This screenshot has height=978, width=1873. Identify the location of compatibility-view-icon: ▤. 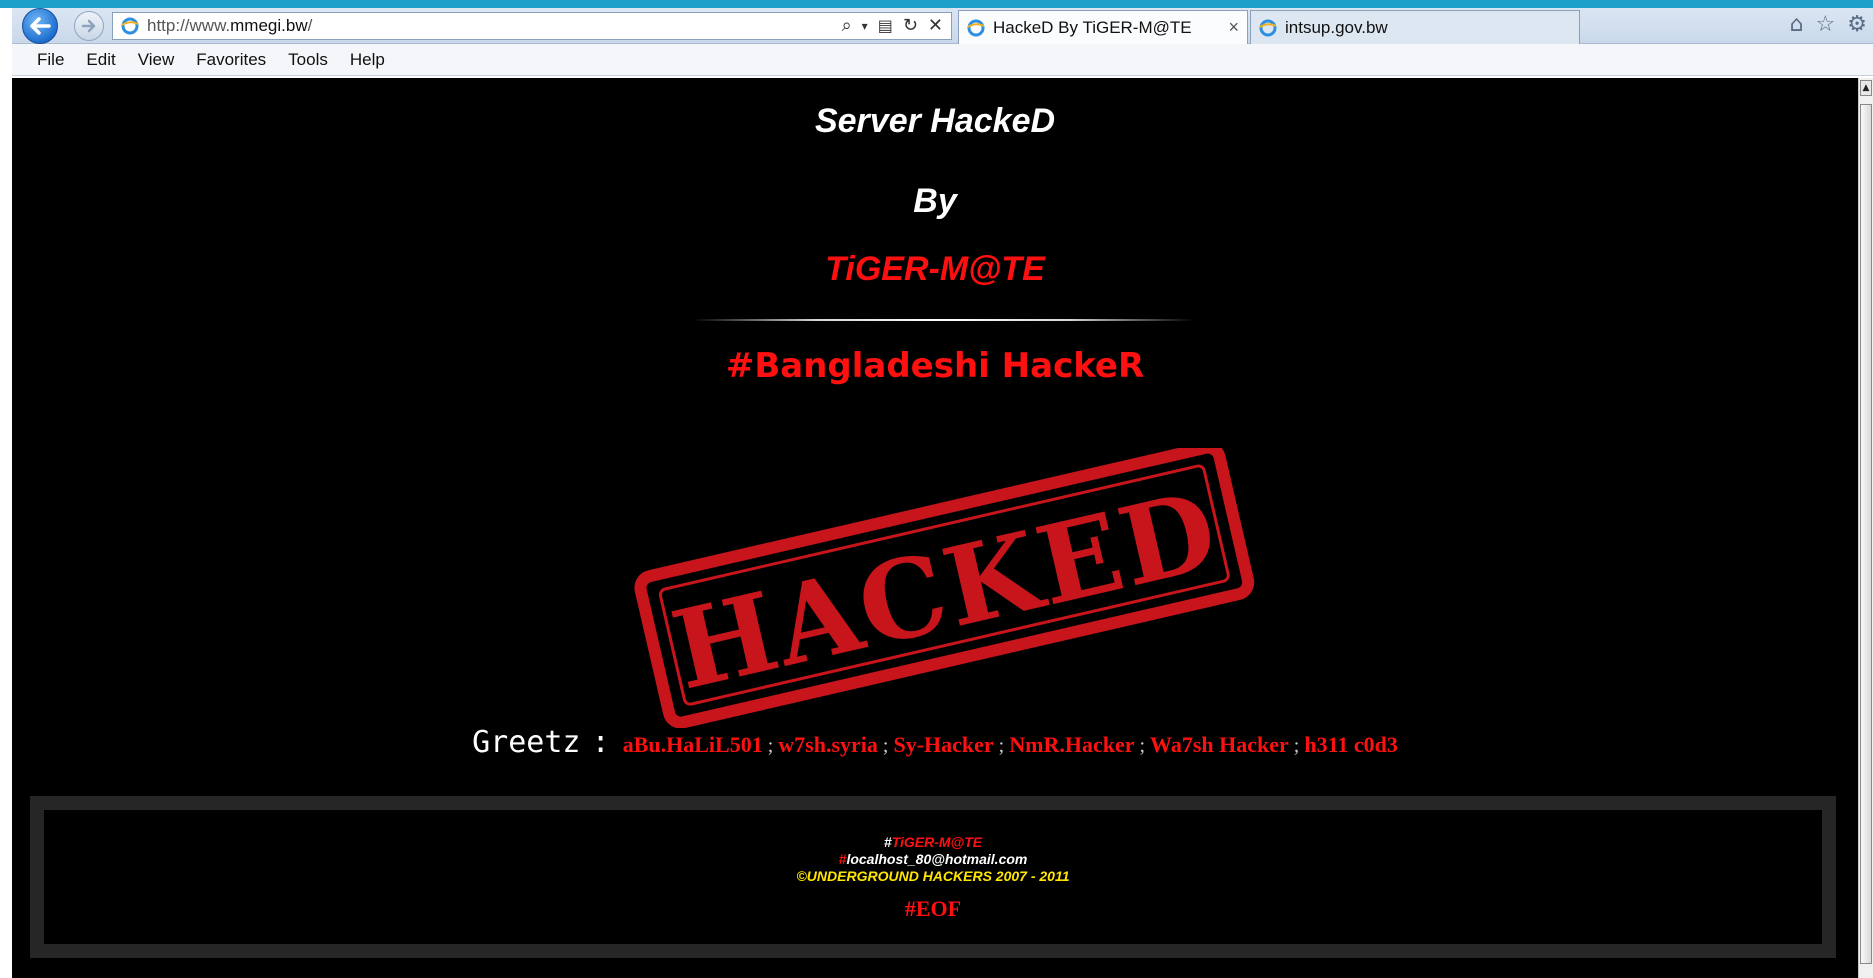
(885, 25).